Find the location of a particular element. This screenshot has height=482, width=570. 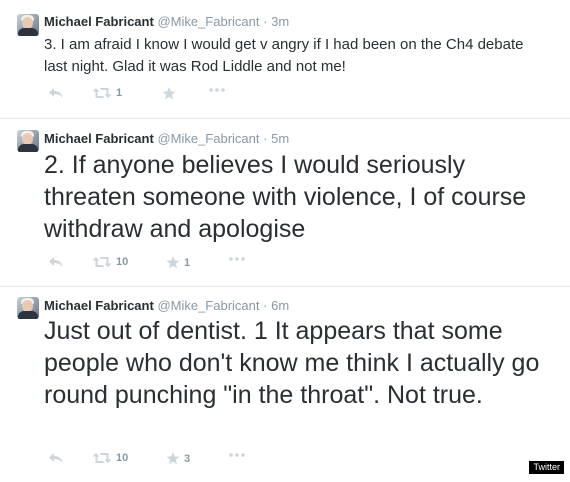

favorite-button: 1 is located at coordinates (178, 262).